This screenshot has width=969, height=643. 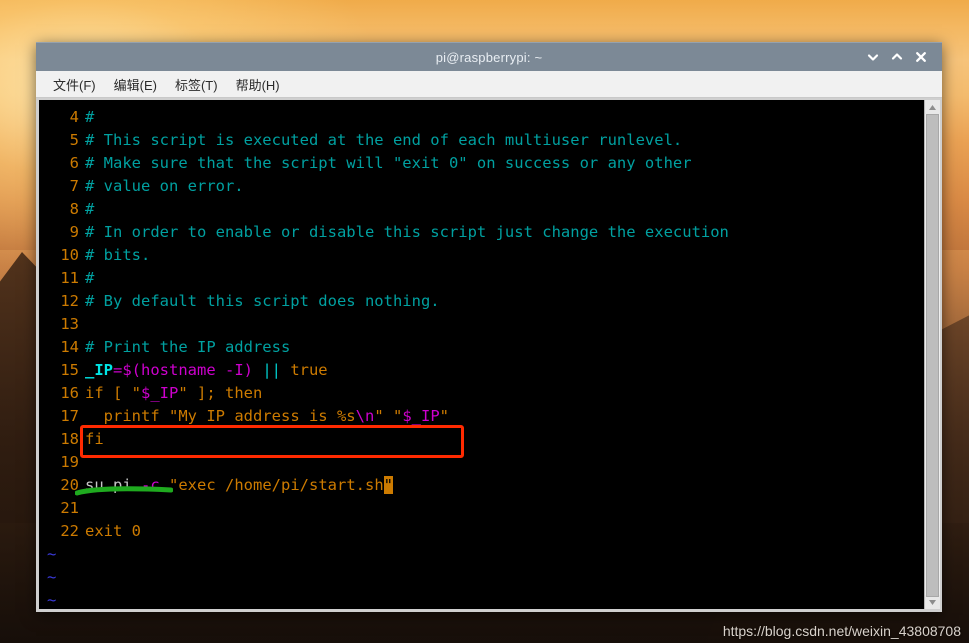 What do you see at coordinates (69, 278) in the screenshot?
I see `line-number: 11` at bounding box center [69, 278].